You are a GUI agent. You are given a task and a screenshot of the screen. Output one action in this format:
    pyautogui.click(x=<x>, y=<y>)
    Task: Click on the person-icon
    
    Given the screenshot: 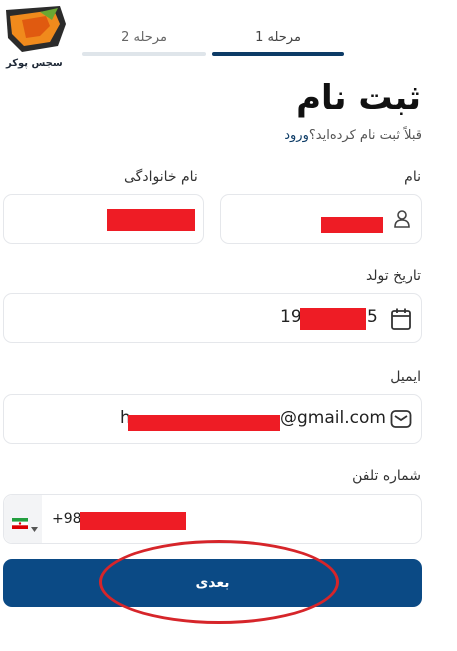 What is the action you would take?
    pyautogui.click(x=402, y=221)
    